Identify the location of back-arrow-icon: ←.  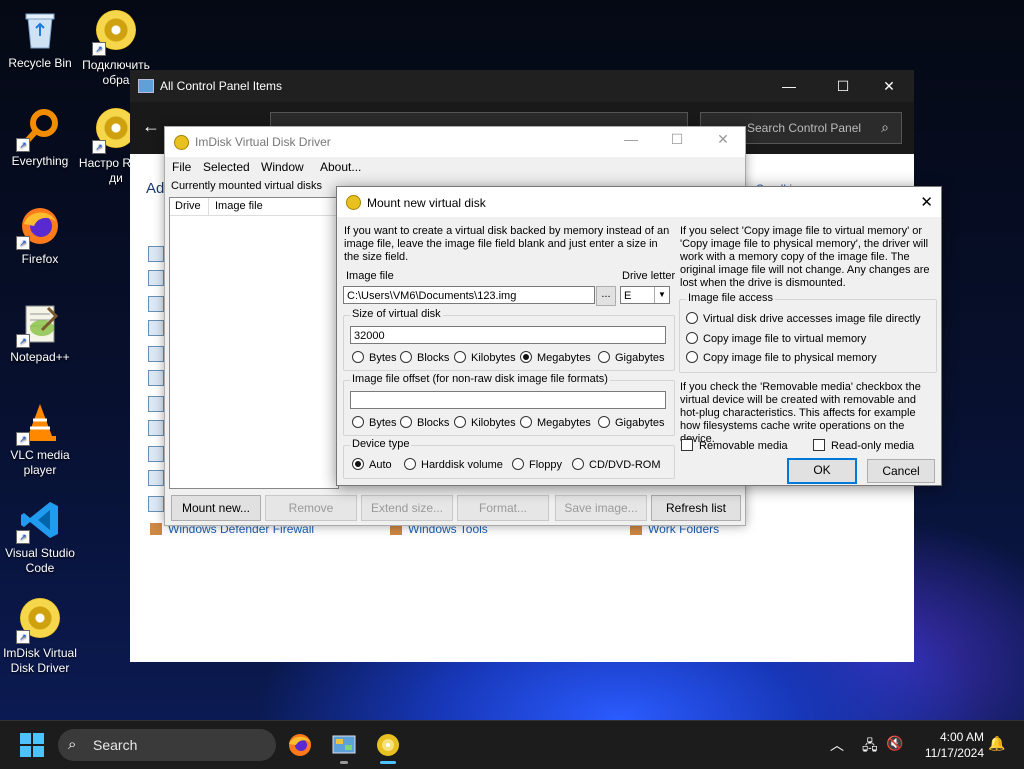
(151, 126).